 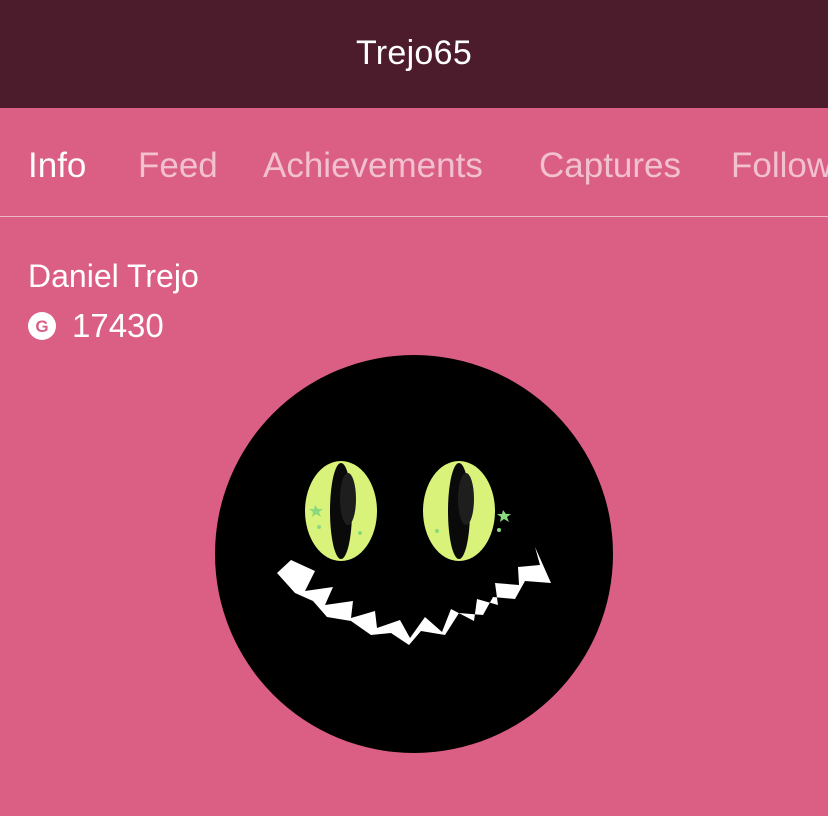 I want to click on page-title: Trejo65, so click(x=414, y=52).